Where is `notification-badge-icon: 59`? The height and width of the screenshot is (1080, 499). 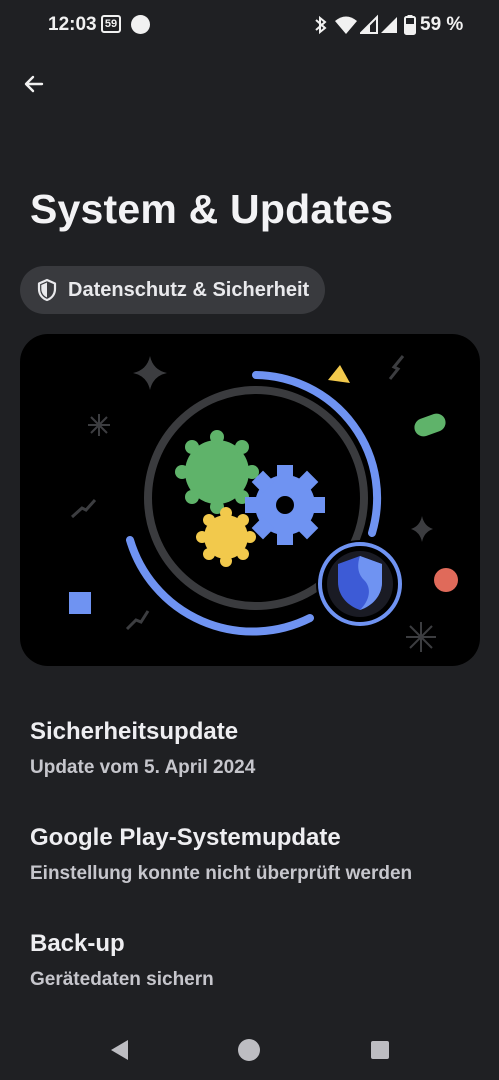 notification-badge-icon: 59 is located at coordinates (111, 24).